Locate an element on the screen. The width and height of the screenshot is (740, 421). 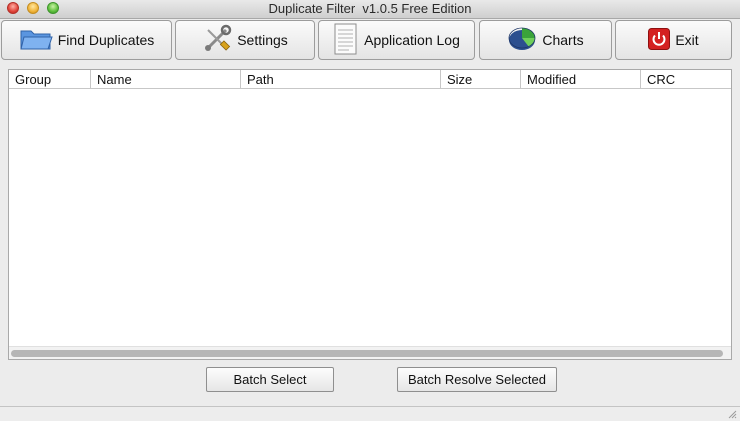
exit-button: Exit is located at coordinates (673, 40).